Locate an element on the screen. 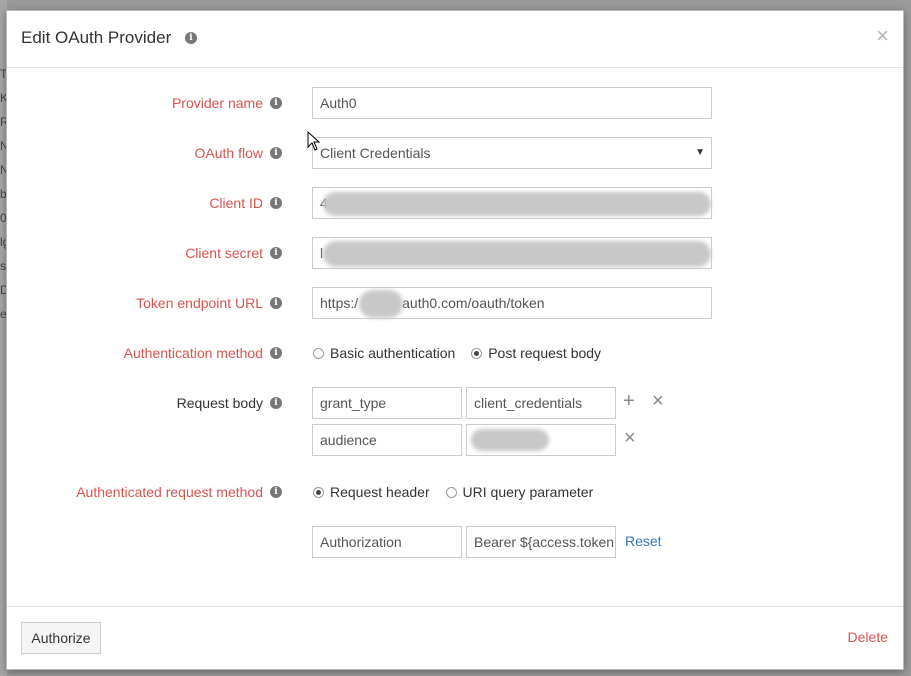  client-secret-row: Client secret is located at coordinates (135, 255).